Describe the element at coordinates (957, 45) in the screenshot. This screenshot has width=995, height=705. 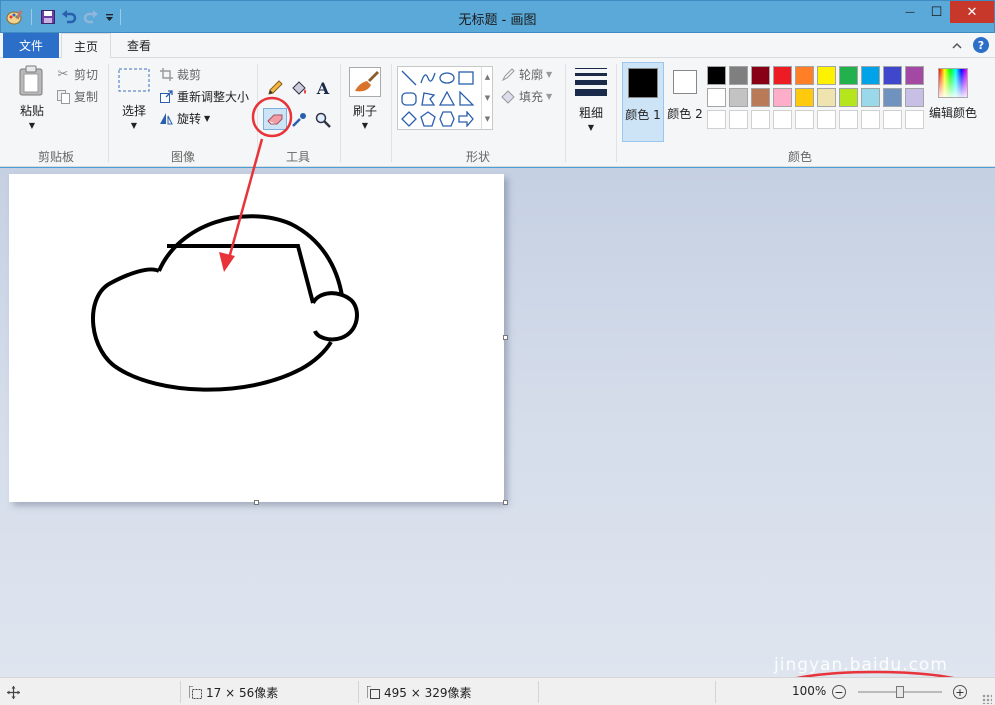
I see `collapse-ribbon-icon` at that location.